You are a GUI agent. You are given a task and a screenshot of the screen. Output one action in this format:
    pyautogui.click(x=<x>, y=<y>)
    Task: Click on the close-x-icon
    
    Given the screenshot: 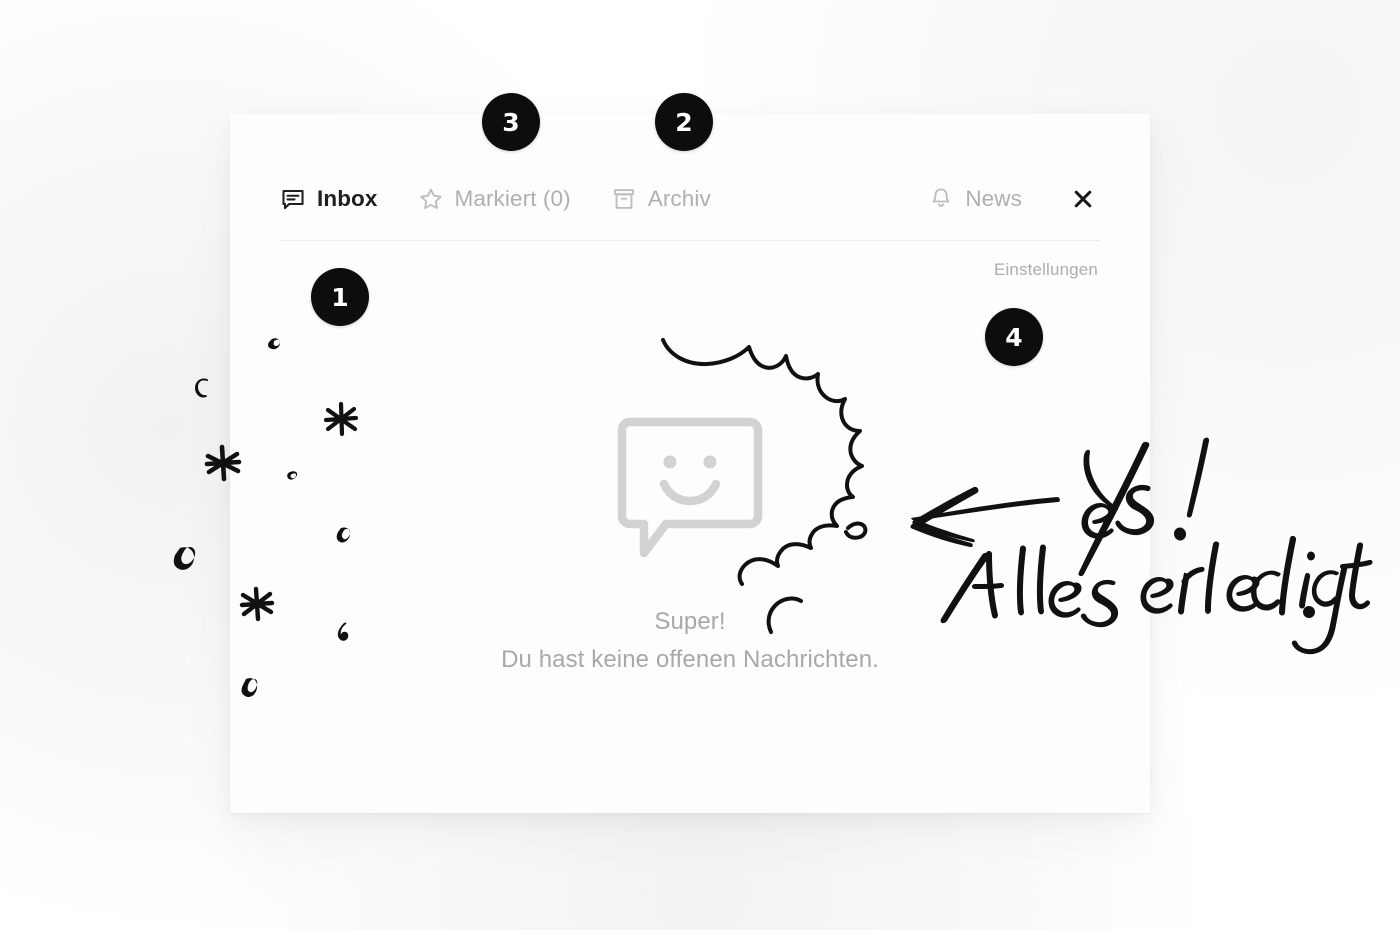 What is the action you would take?
    pyautogui.click(x=1083, y=199)
    